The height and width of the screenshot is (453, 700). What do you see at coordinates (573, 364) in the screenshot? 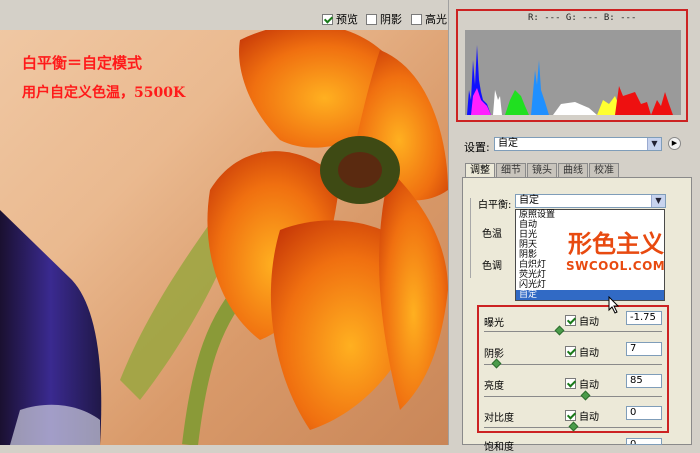
I see `shadows-slider-track` at bounding box center [573, 364].